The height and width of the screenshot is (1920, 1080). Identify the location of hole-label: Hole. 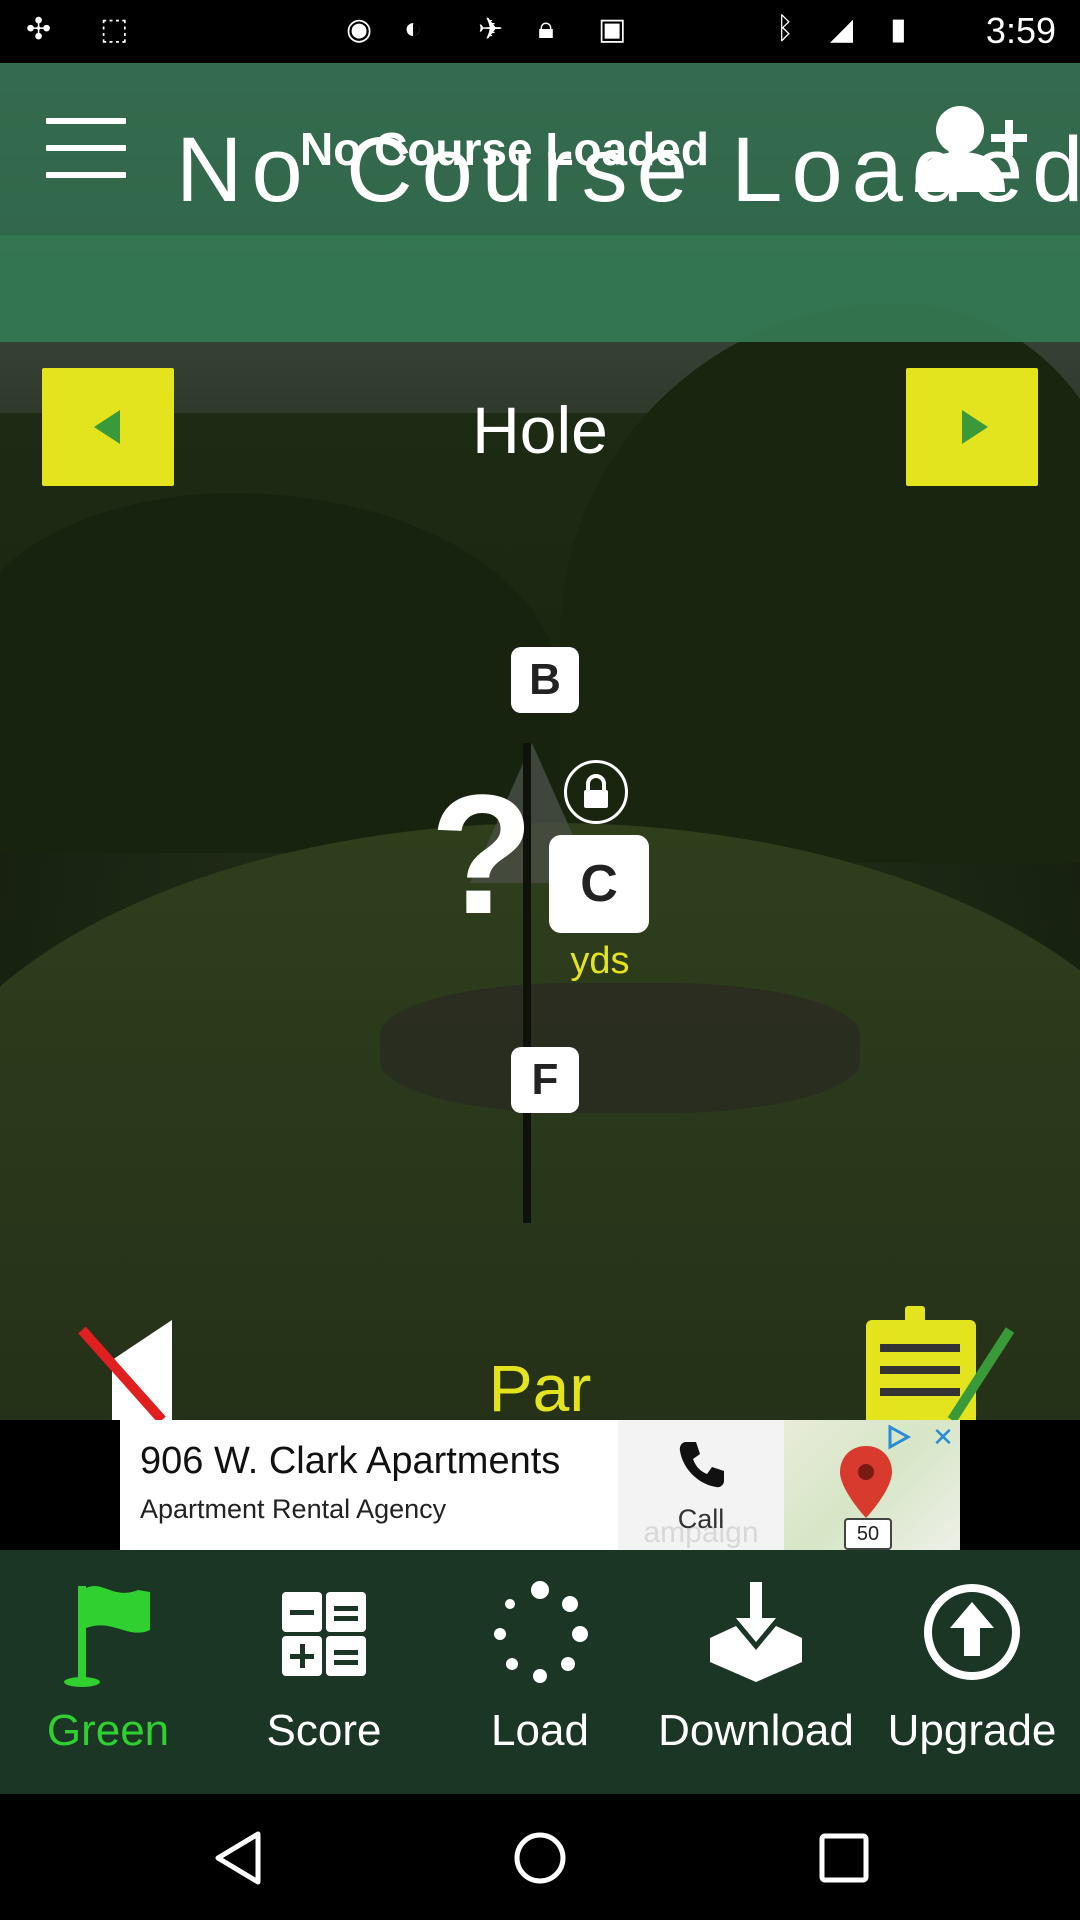
(540, 430).